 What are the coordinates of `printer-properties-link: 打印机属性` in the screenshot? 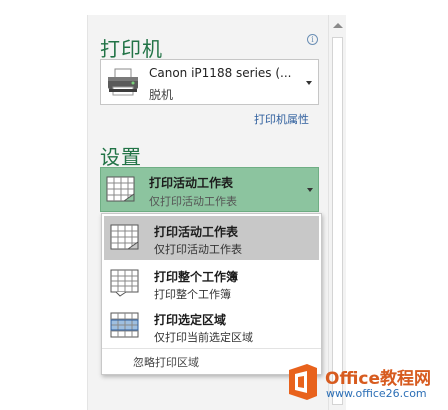 It's located at (281, 119).